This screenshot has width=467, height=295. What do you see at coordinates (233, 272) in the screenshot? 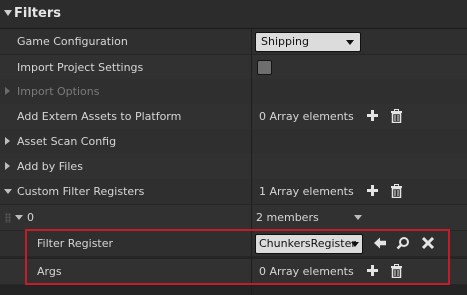
I see `args-row: Args 0 Array elements` at bounding box center [233, 272].